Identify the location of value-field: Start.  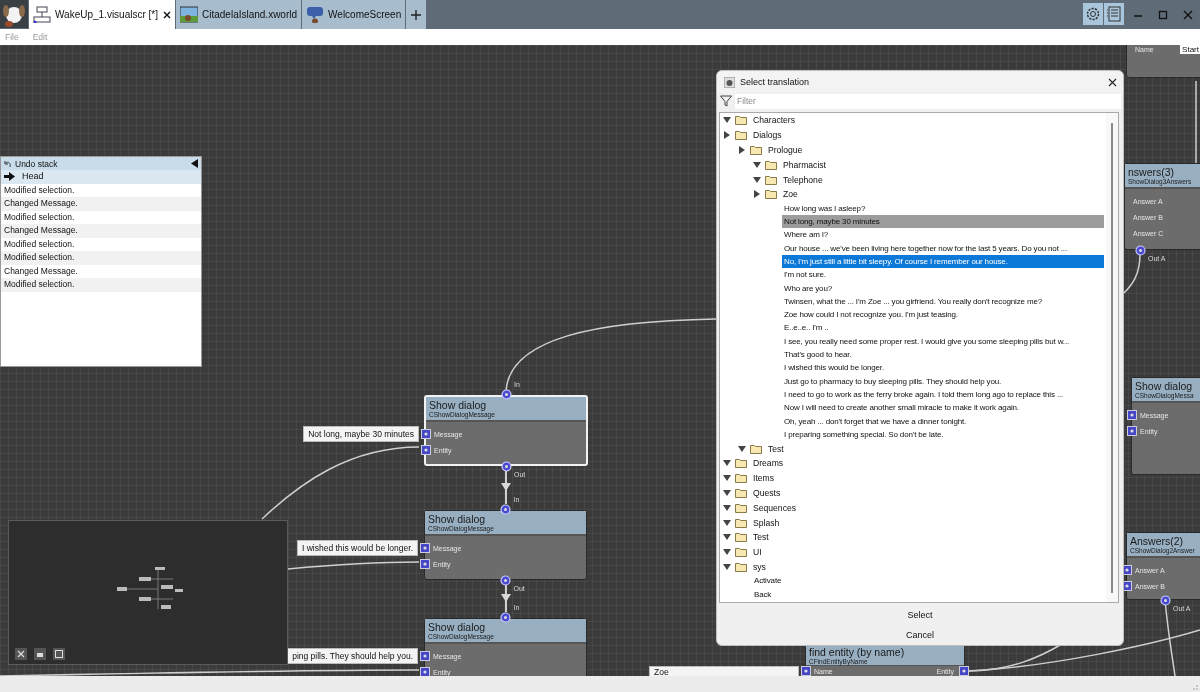
(1190, 49).